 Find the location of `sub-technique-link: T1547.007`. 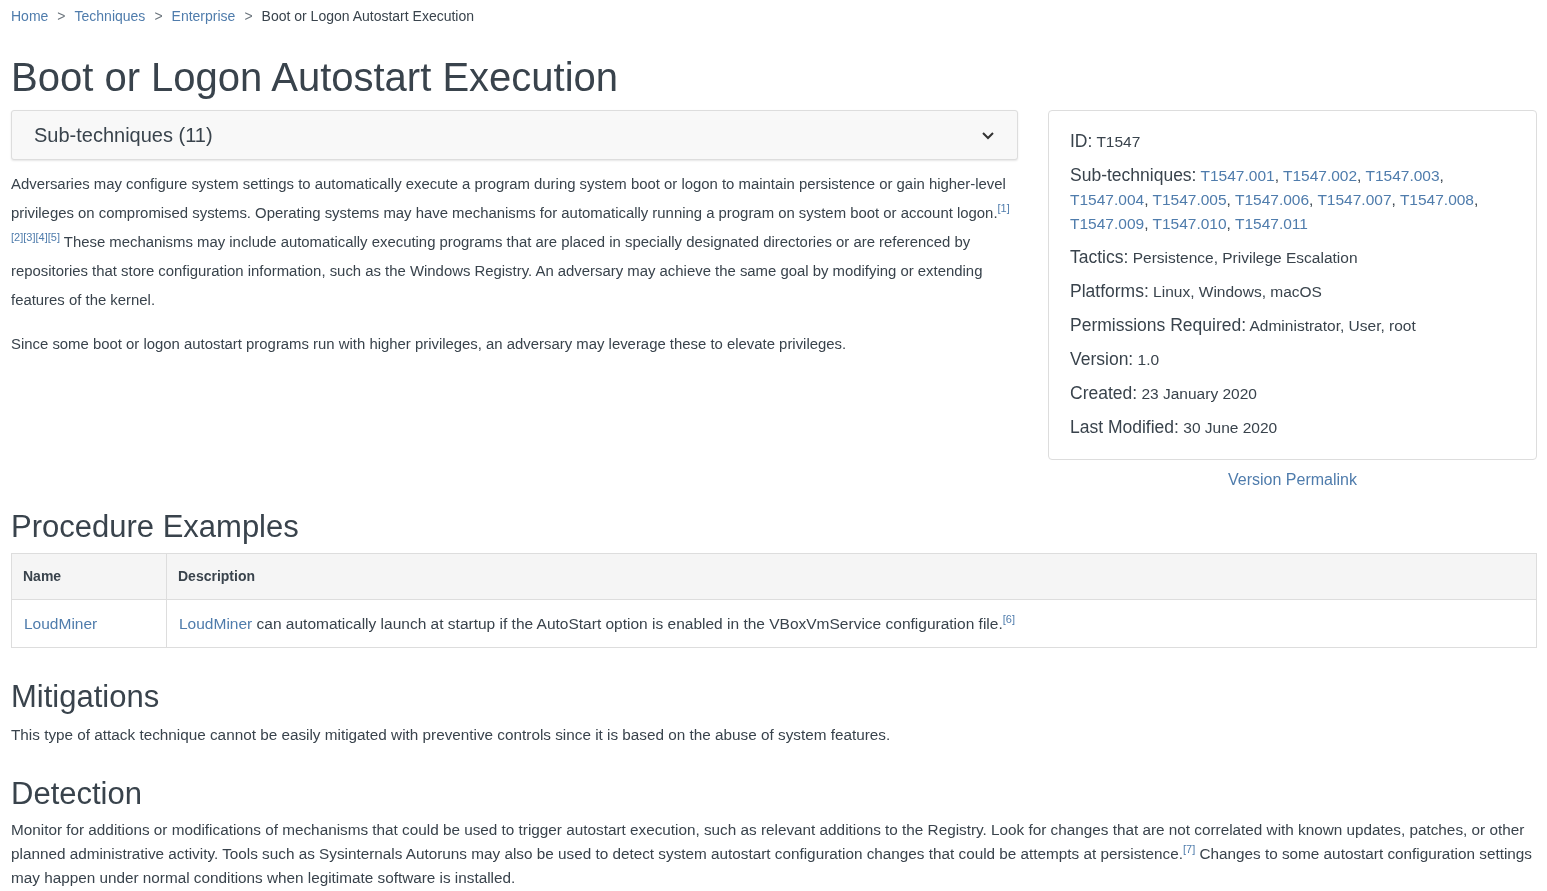

sub-technique-link: T1547.007 is located at coordinates (1354, 199).